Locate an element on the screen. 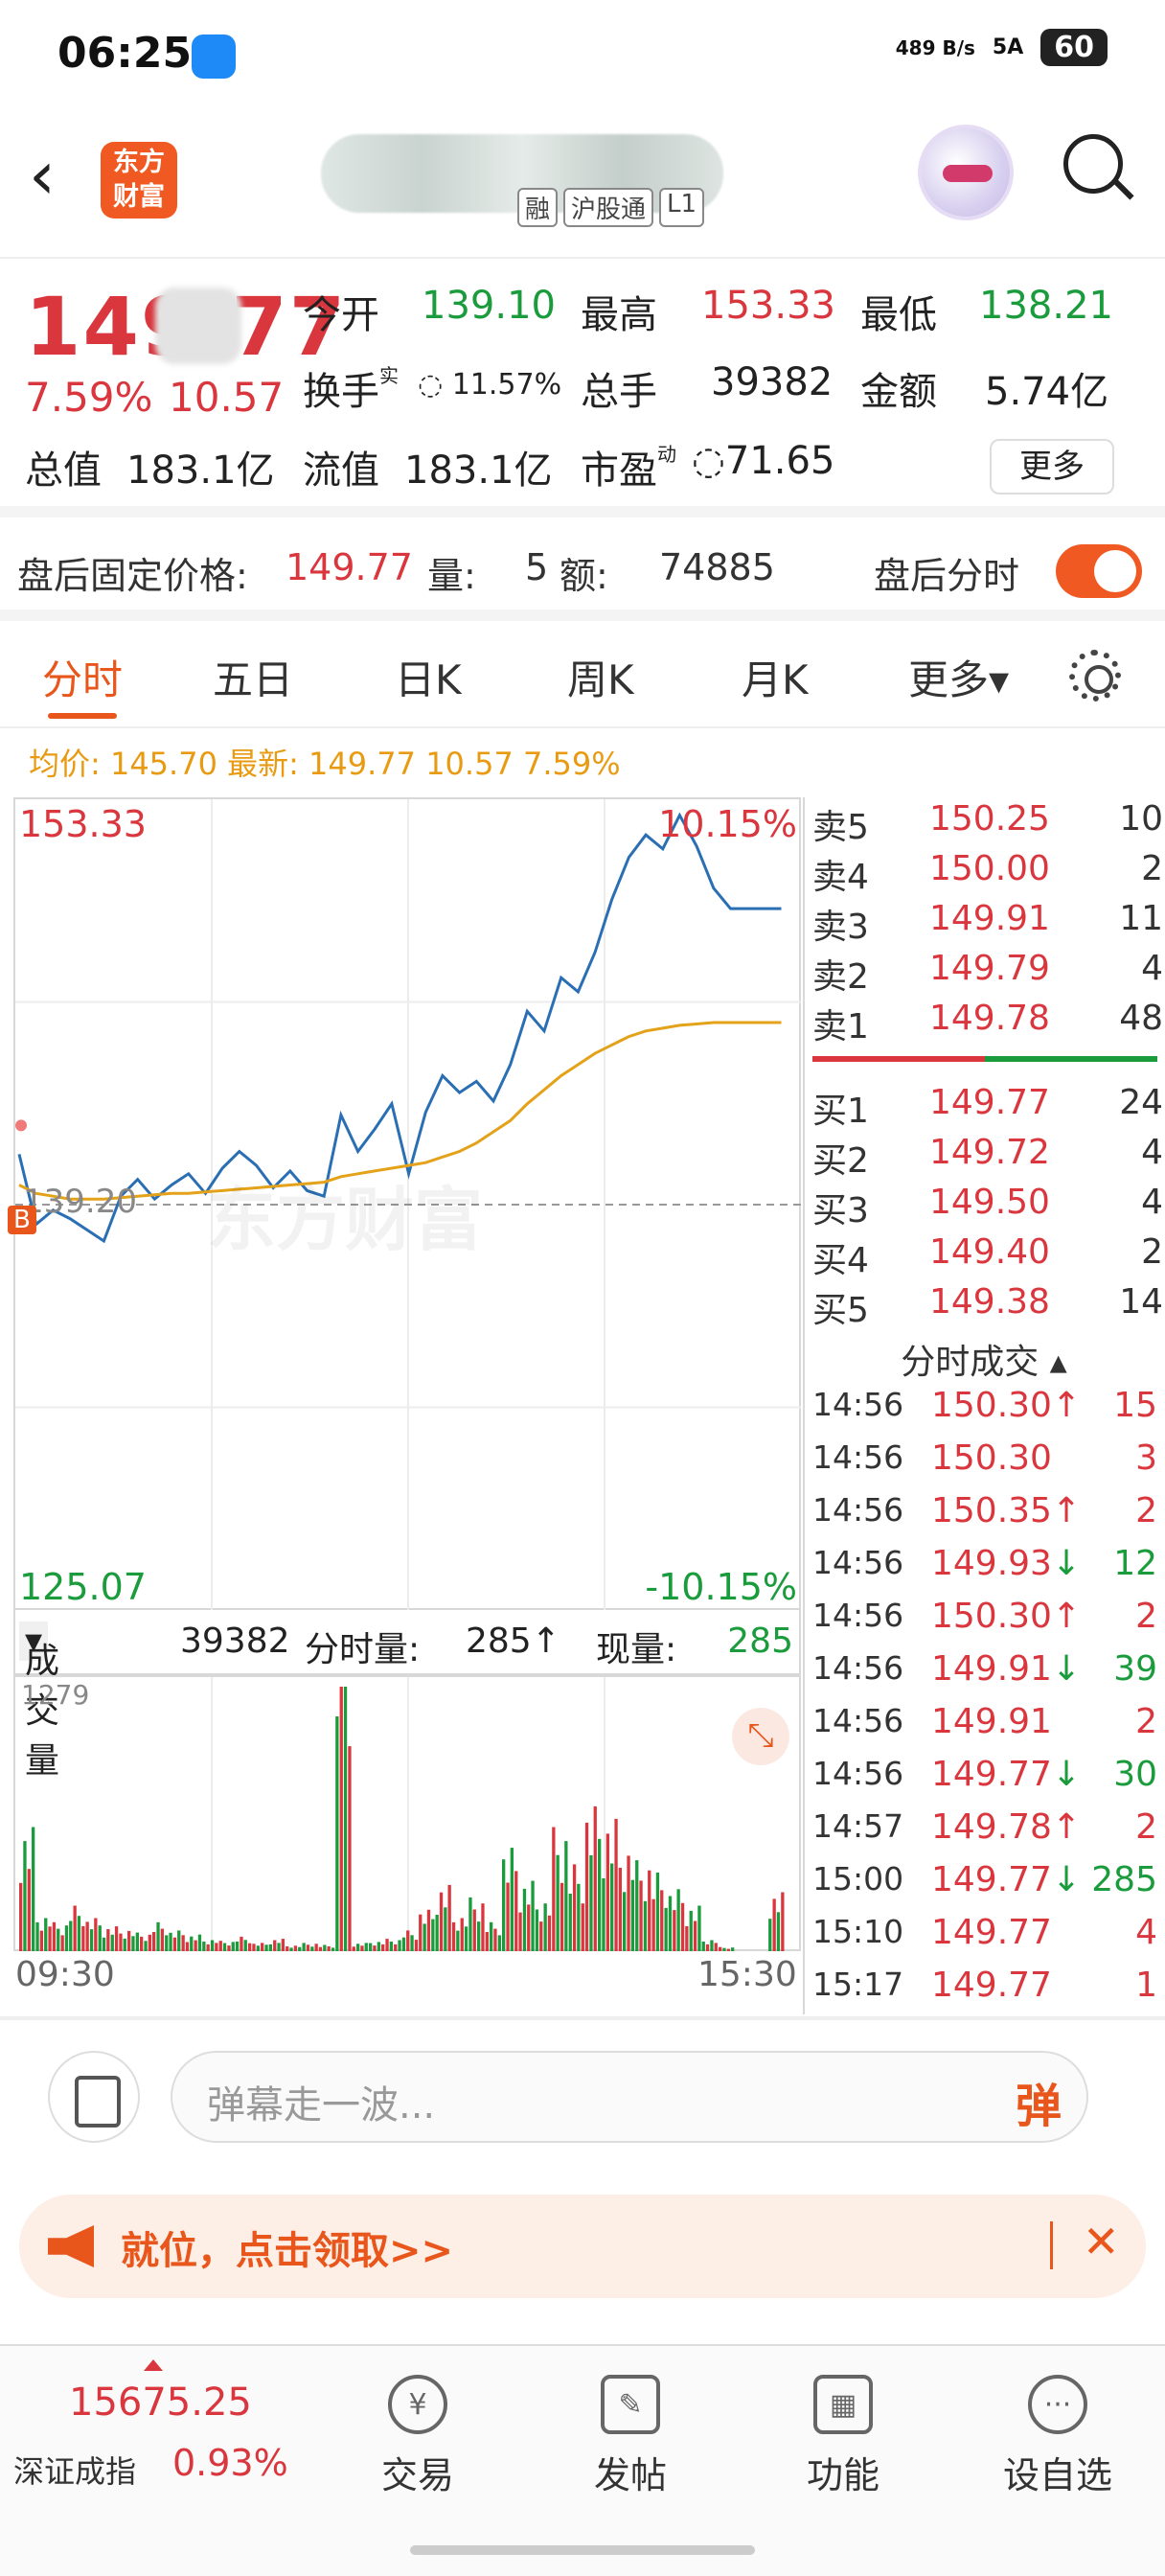  ask-row: 卖3 149.91 11 is located at coordinates (989, 924).